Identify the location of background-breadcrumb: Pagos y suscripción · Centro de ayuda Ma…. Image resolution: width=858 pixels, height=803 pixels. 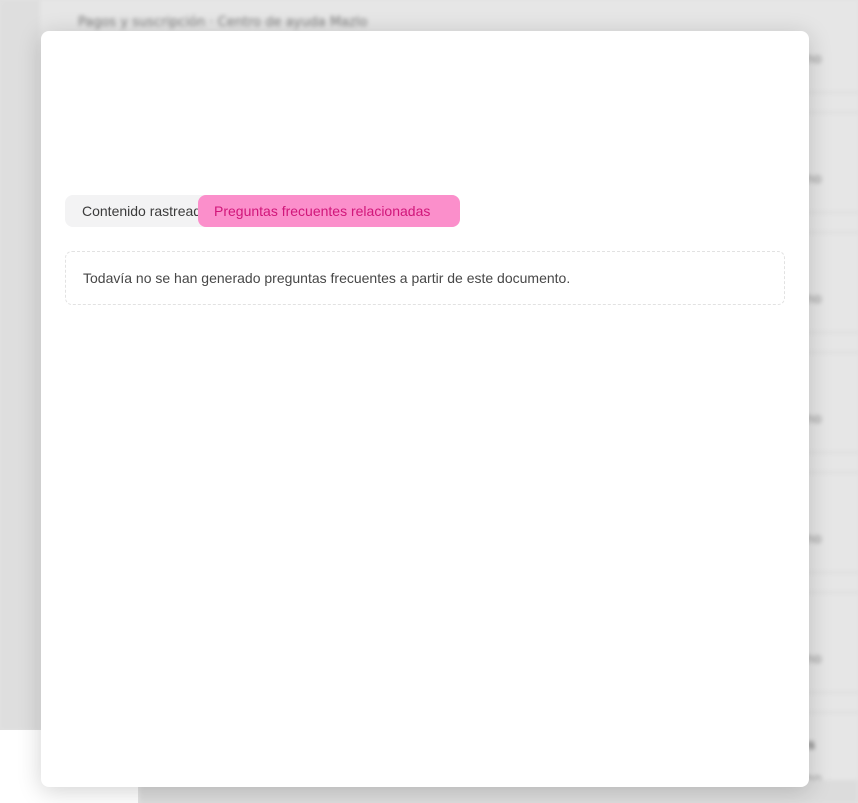
(223, 22).